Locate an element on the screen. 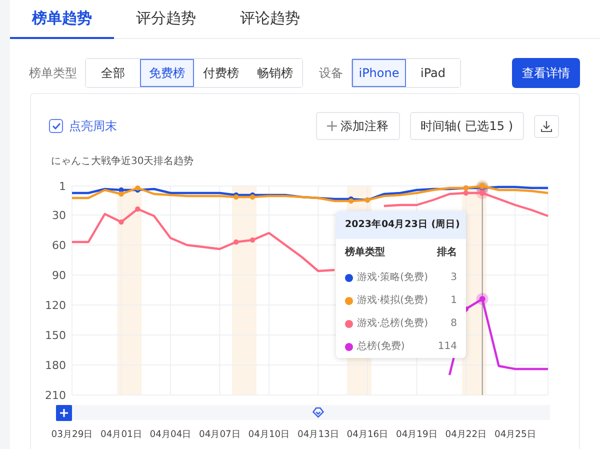 Image resolution: width=600 pixels, height=449 pixels. filter-label: 榜单类型 is located at coordinates (53, 73).